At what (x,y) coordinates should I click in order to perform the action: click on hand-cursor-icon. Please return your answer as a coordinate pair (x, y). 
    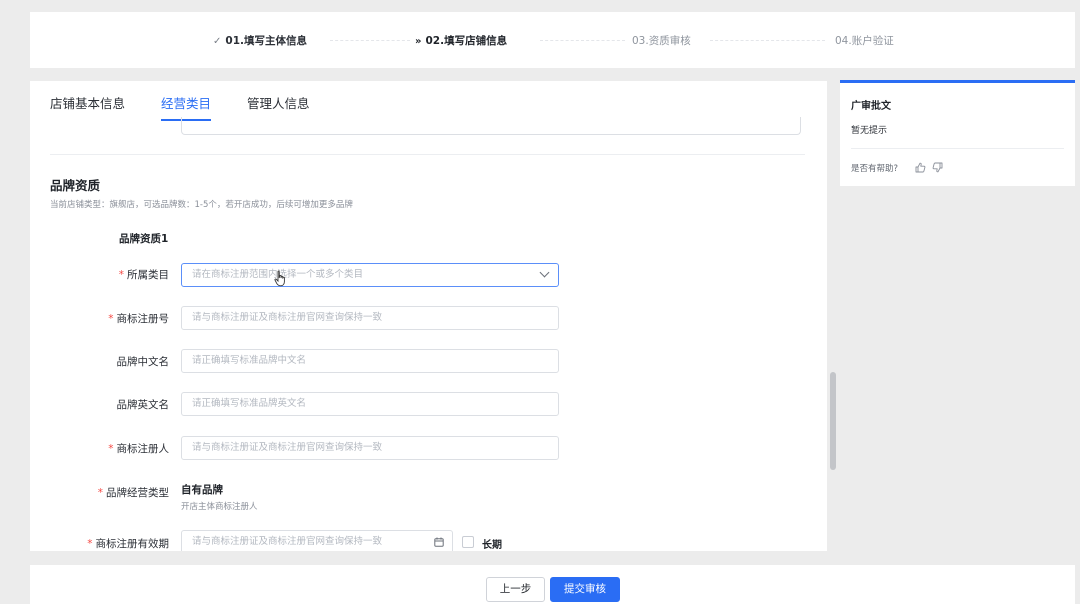
    Looking at the image, I should click on (279, 278).